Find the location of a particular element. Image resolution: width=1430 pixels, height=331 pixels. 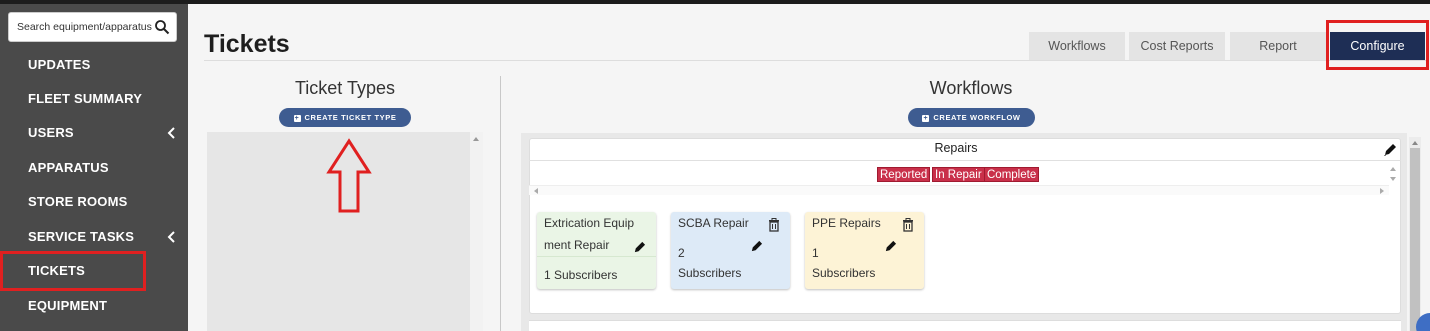

ticket-types-scrollbar is located at coordinates (476, 231).